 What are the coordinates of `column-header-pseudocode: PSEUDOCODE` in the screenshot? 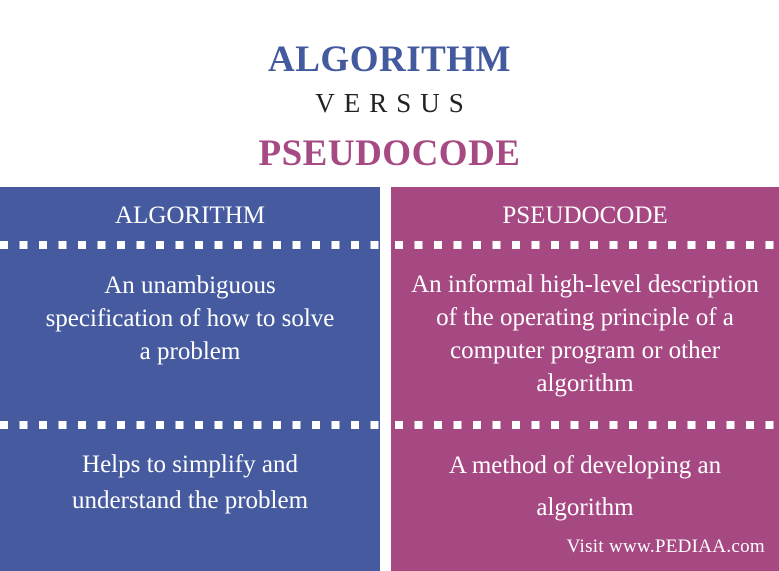 It's located at (585, 215).